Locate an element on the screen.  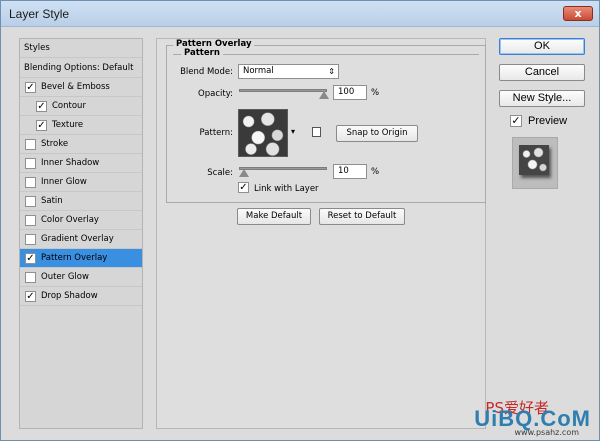
style-item-label: Inner Glow is located at coordinates (64, 182).